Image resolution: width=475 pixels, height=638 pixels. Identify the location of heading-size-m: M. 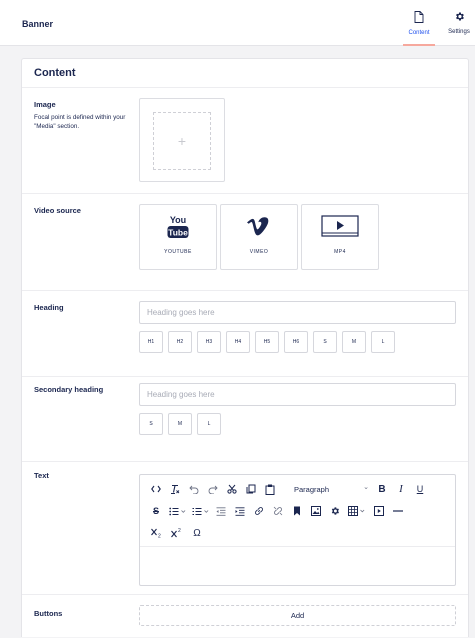
(354, 342).